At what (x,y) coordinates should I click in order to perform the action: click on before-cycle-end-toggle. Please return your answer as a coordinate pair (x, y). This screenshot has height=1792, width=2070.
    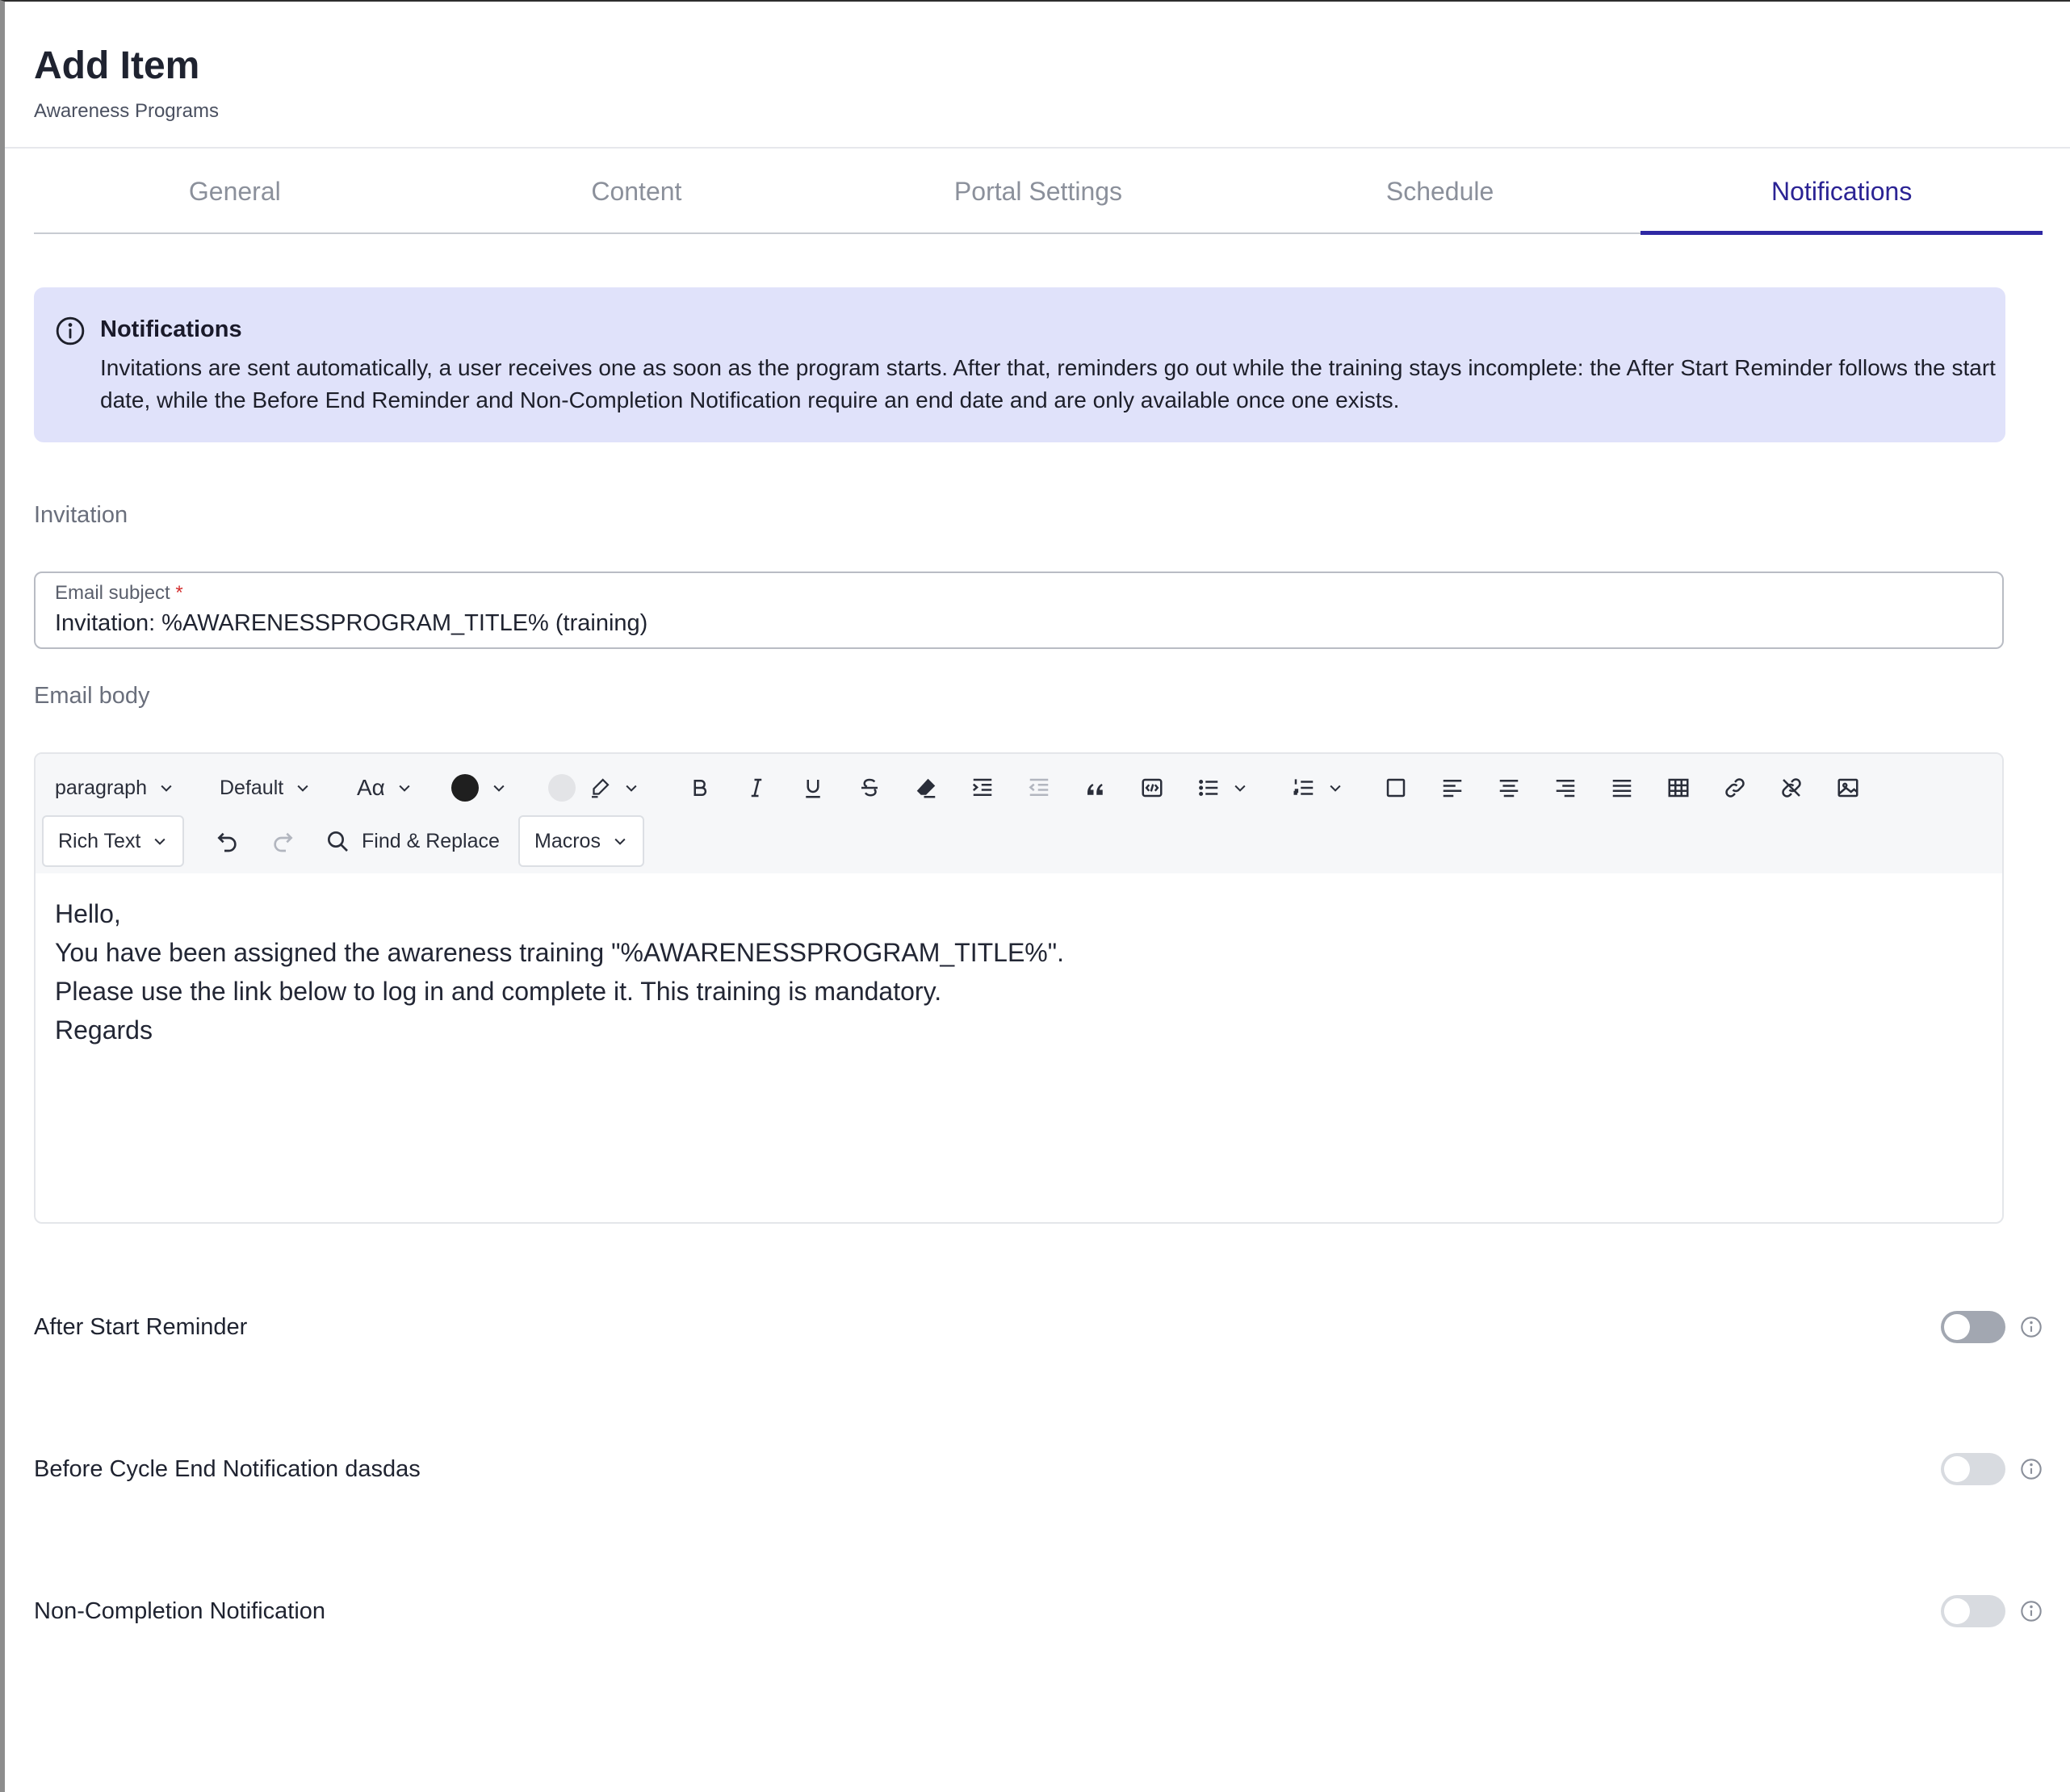
    Looking at the image, I should click on (1973, 1469).